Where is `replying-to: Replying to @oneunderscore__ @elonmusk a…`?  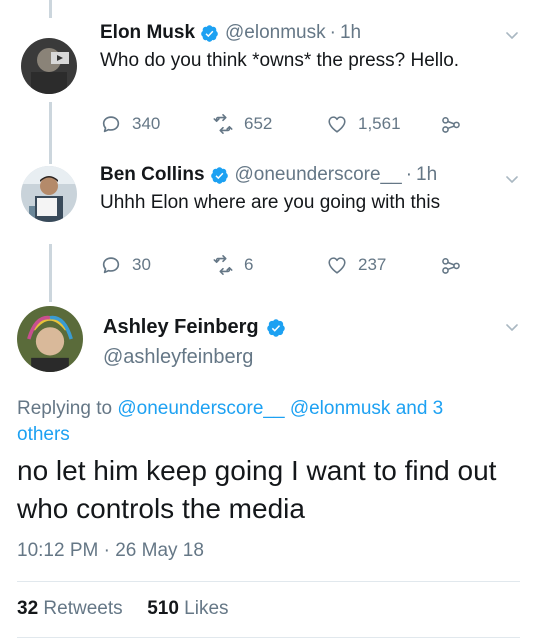
replying-to: Replying to @oneunderscore__ @elonmusk a… is located at coordinates (252, 422).